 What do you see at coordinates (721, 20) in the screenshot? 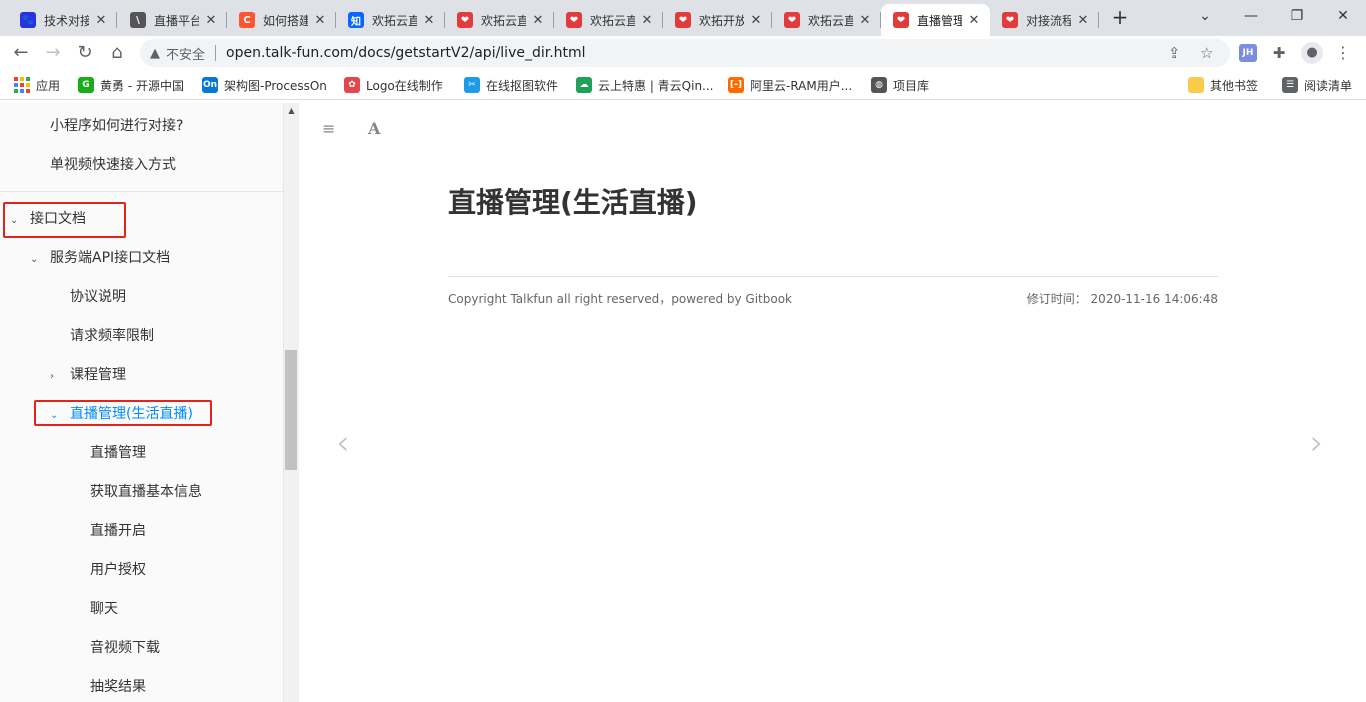
I see `tab-title: 欢拓开放` at bounding box center [721, 20].